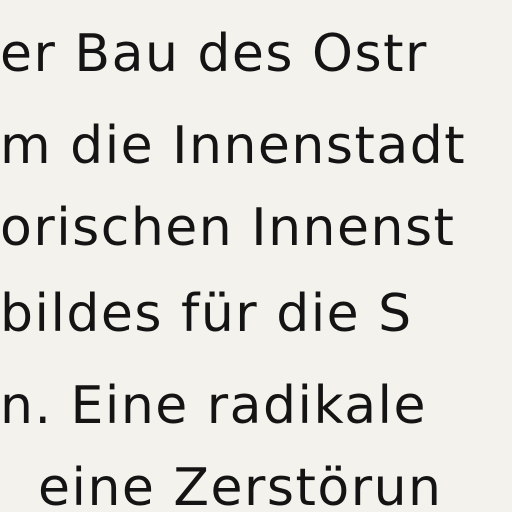 The height and width of the screenshot is (512, 512). What do you see at coordinates (240, 485) in the screenshot?
I see `text-line-6: eine Zerstörun` at bounding box center [240, 485].